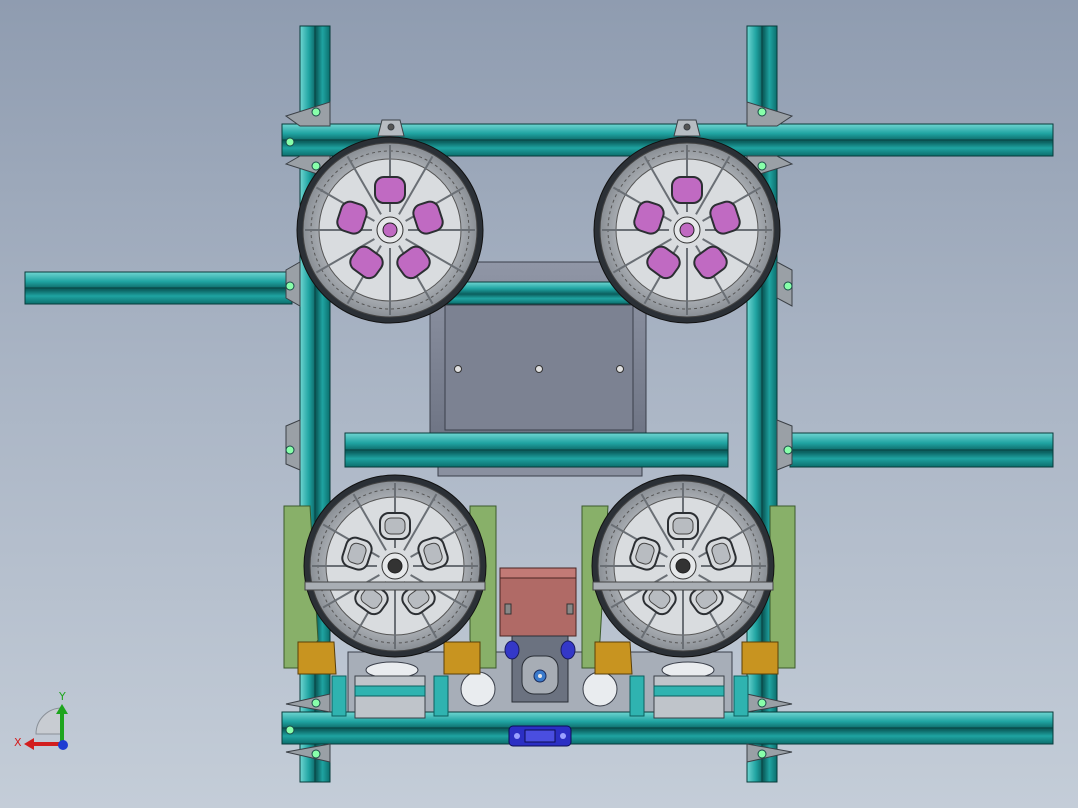 The height and width of the screenshot is (808, 1078). I want to click on caster-coupler, so click(540, 736).